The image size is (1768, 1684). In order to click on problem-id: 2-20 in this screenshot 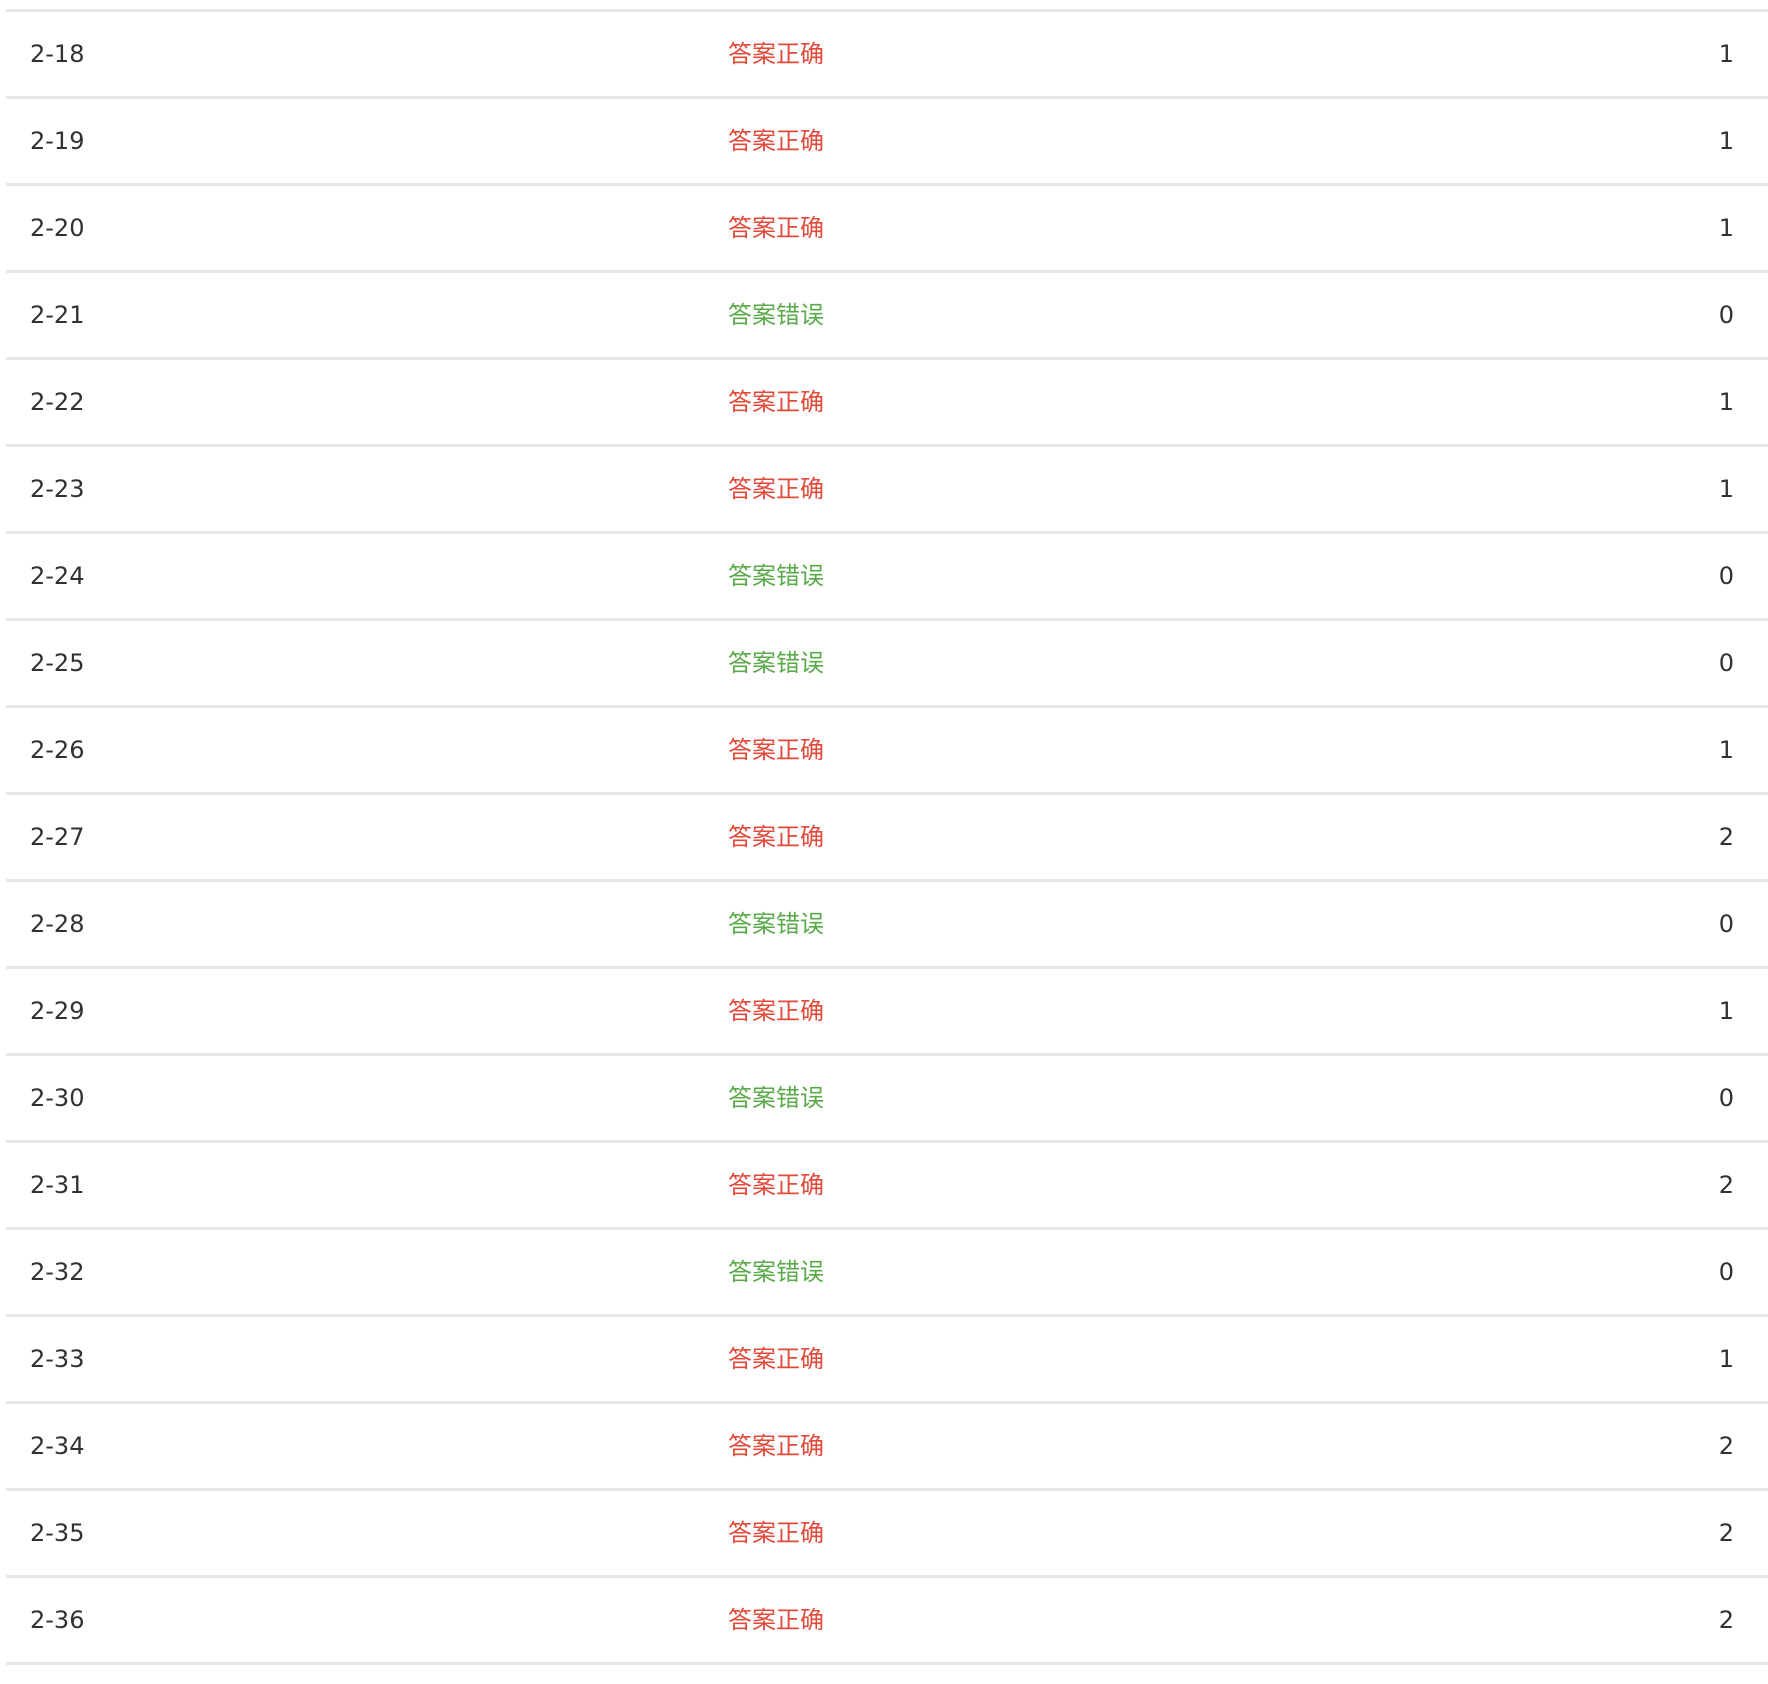, I will do `click(57, 228)`.